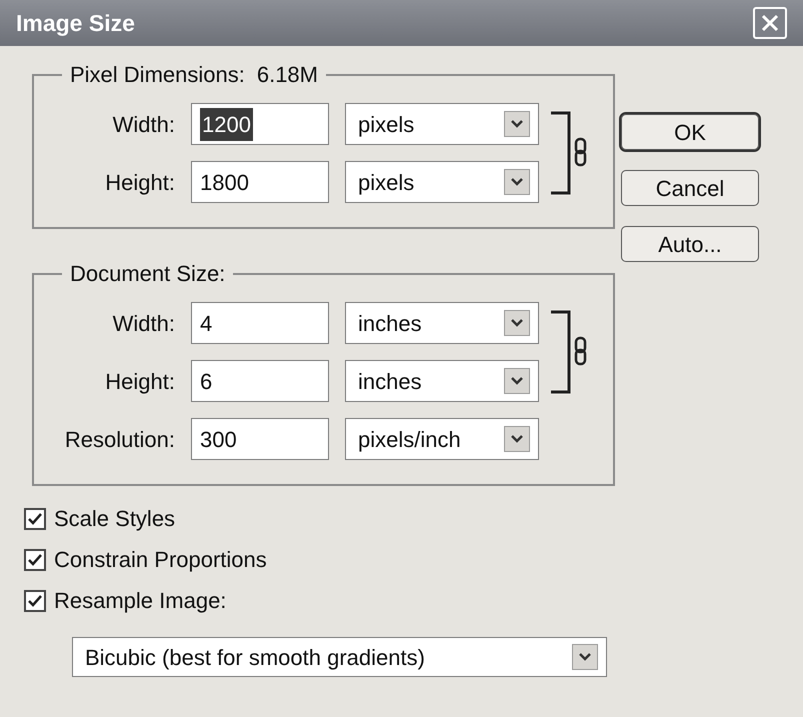 This screenshot has width=803, height=717. Describe the element at coordinates (224, 182) in the screenshot. I see `field-value: 1800` at that location.